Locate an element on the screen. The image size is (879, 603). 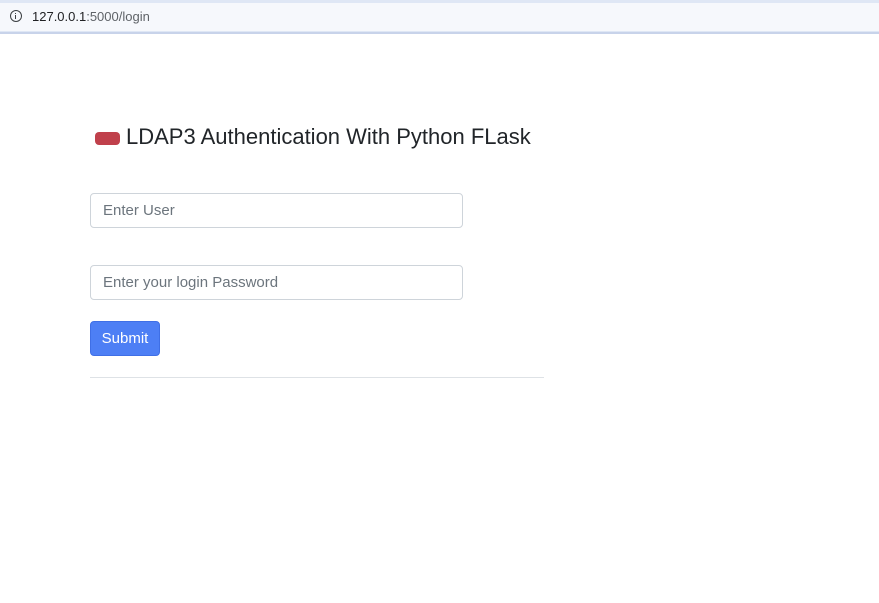
url-path: :5000/login is located at coordinates (118, 16).